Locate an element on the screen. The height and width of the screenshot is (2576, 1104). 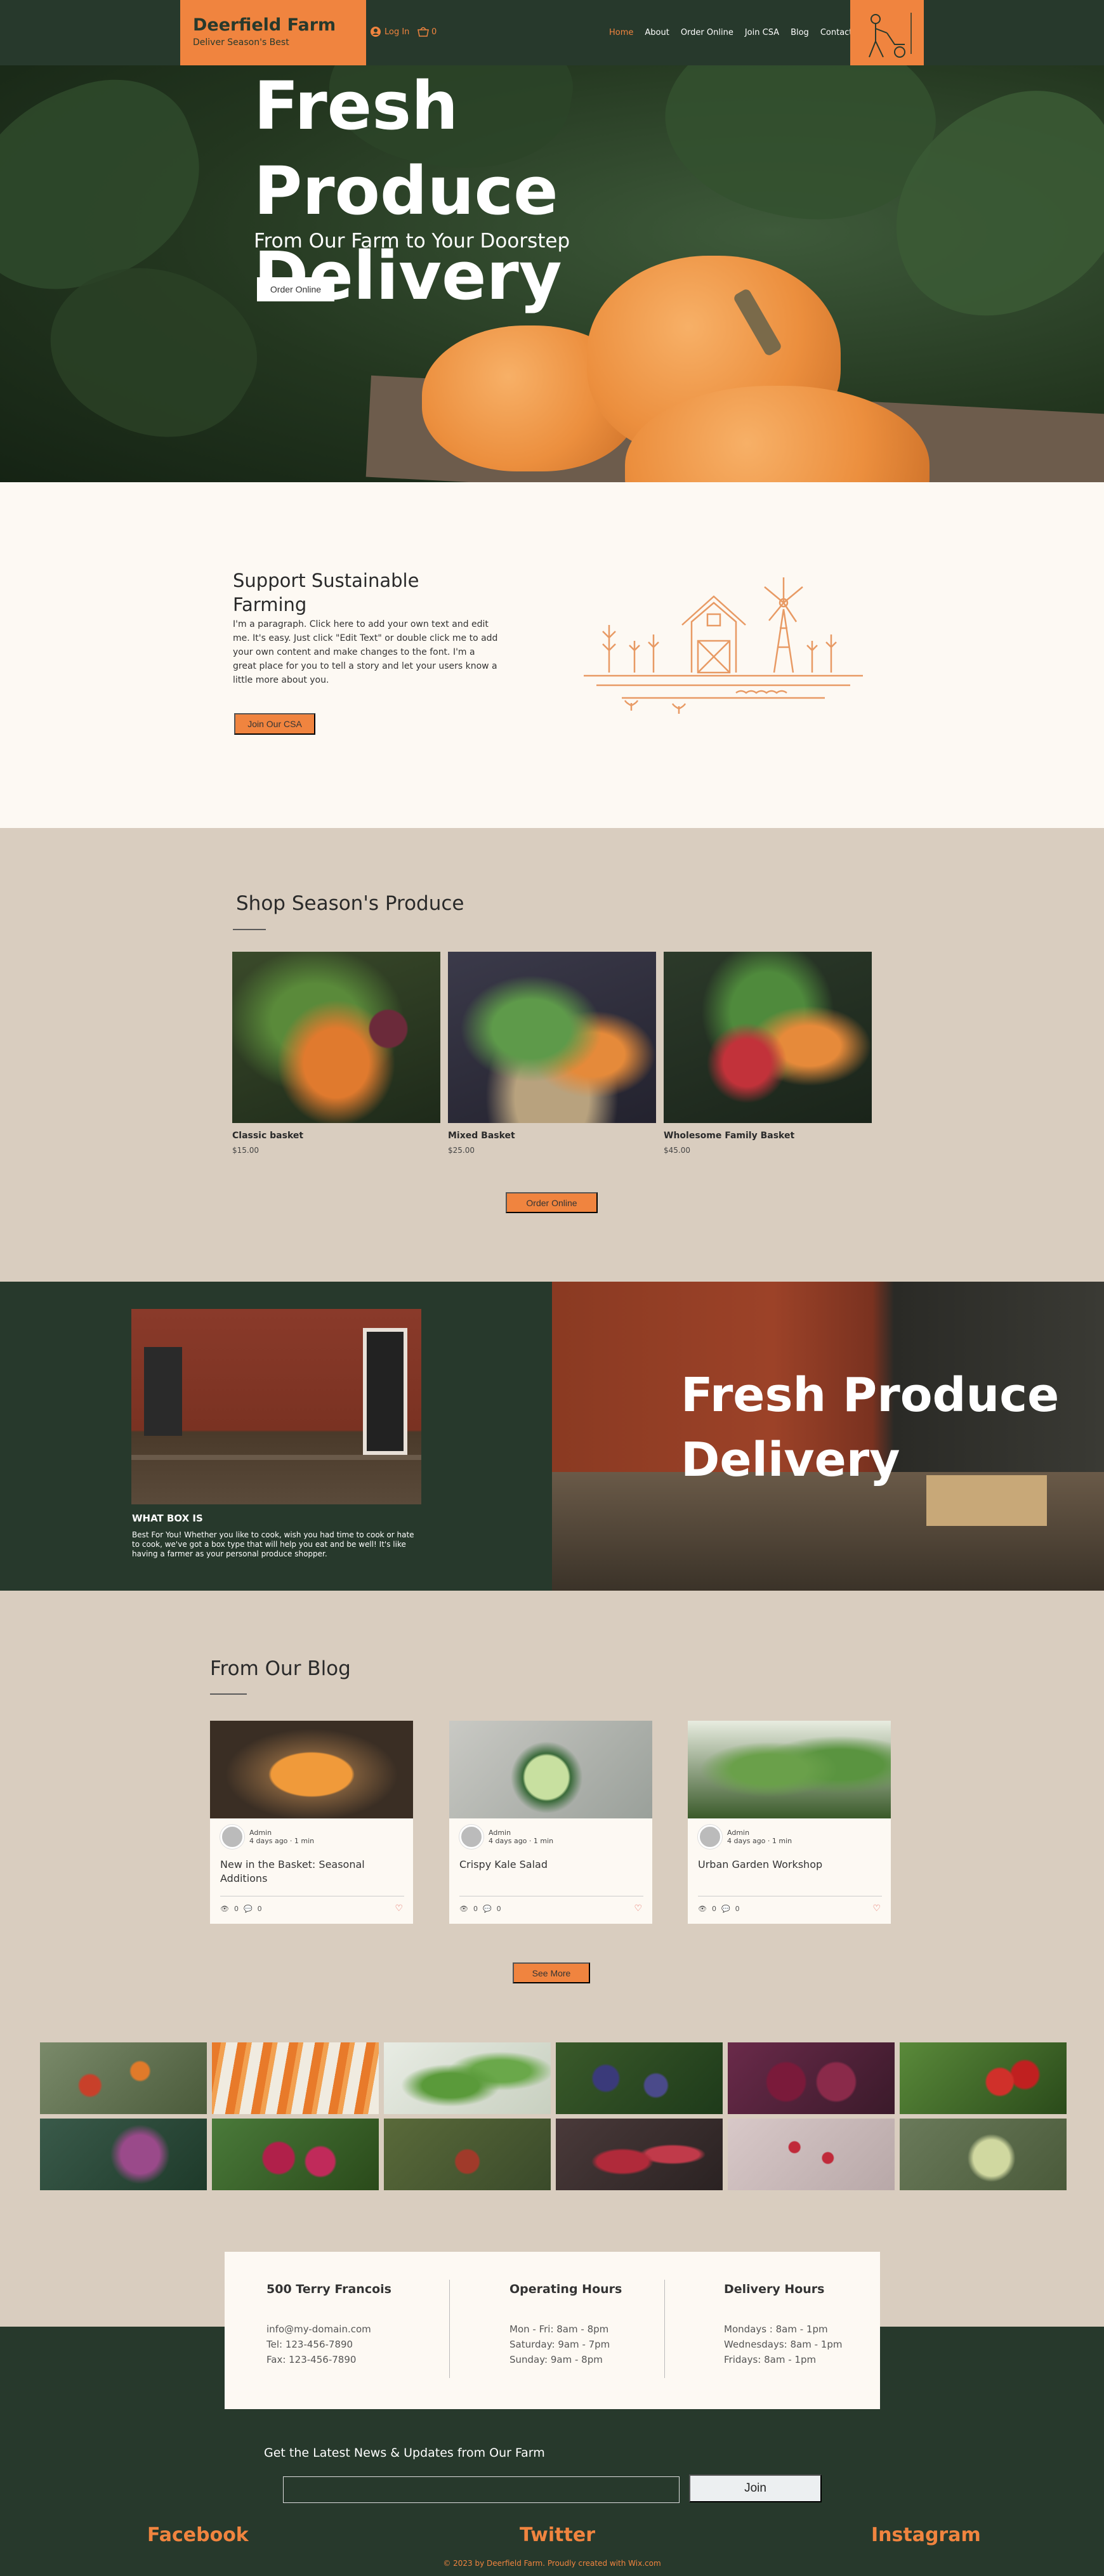
hours-line: Mondays : 8am - 1pm is located at coordinates (776, 2329).